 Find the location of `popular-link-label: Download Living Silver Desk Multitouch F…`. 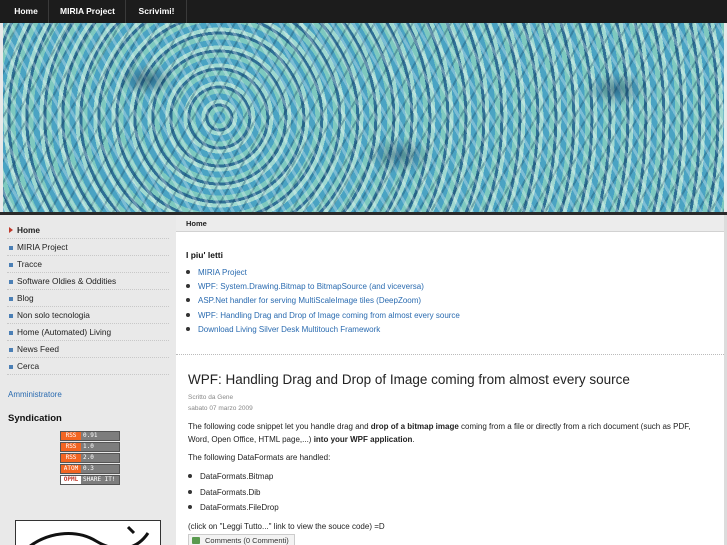

popular-link-label: Download Living Silver Desk Multitouch F… is located at coordinates (289, 329).